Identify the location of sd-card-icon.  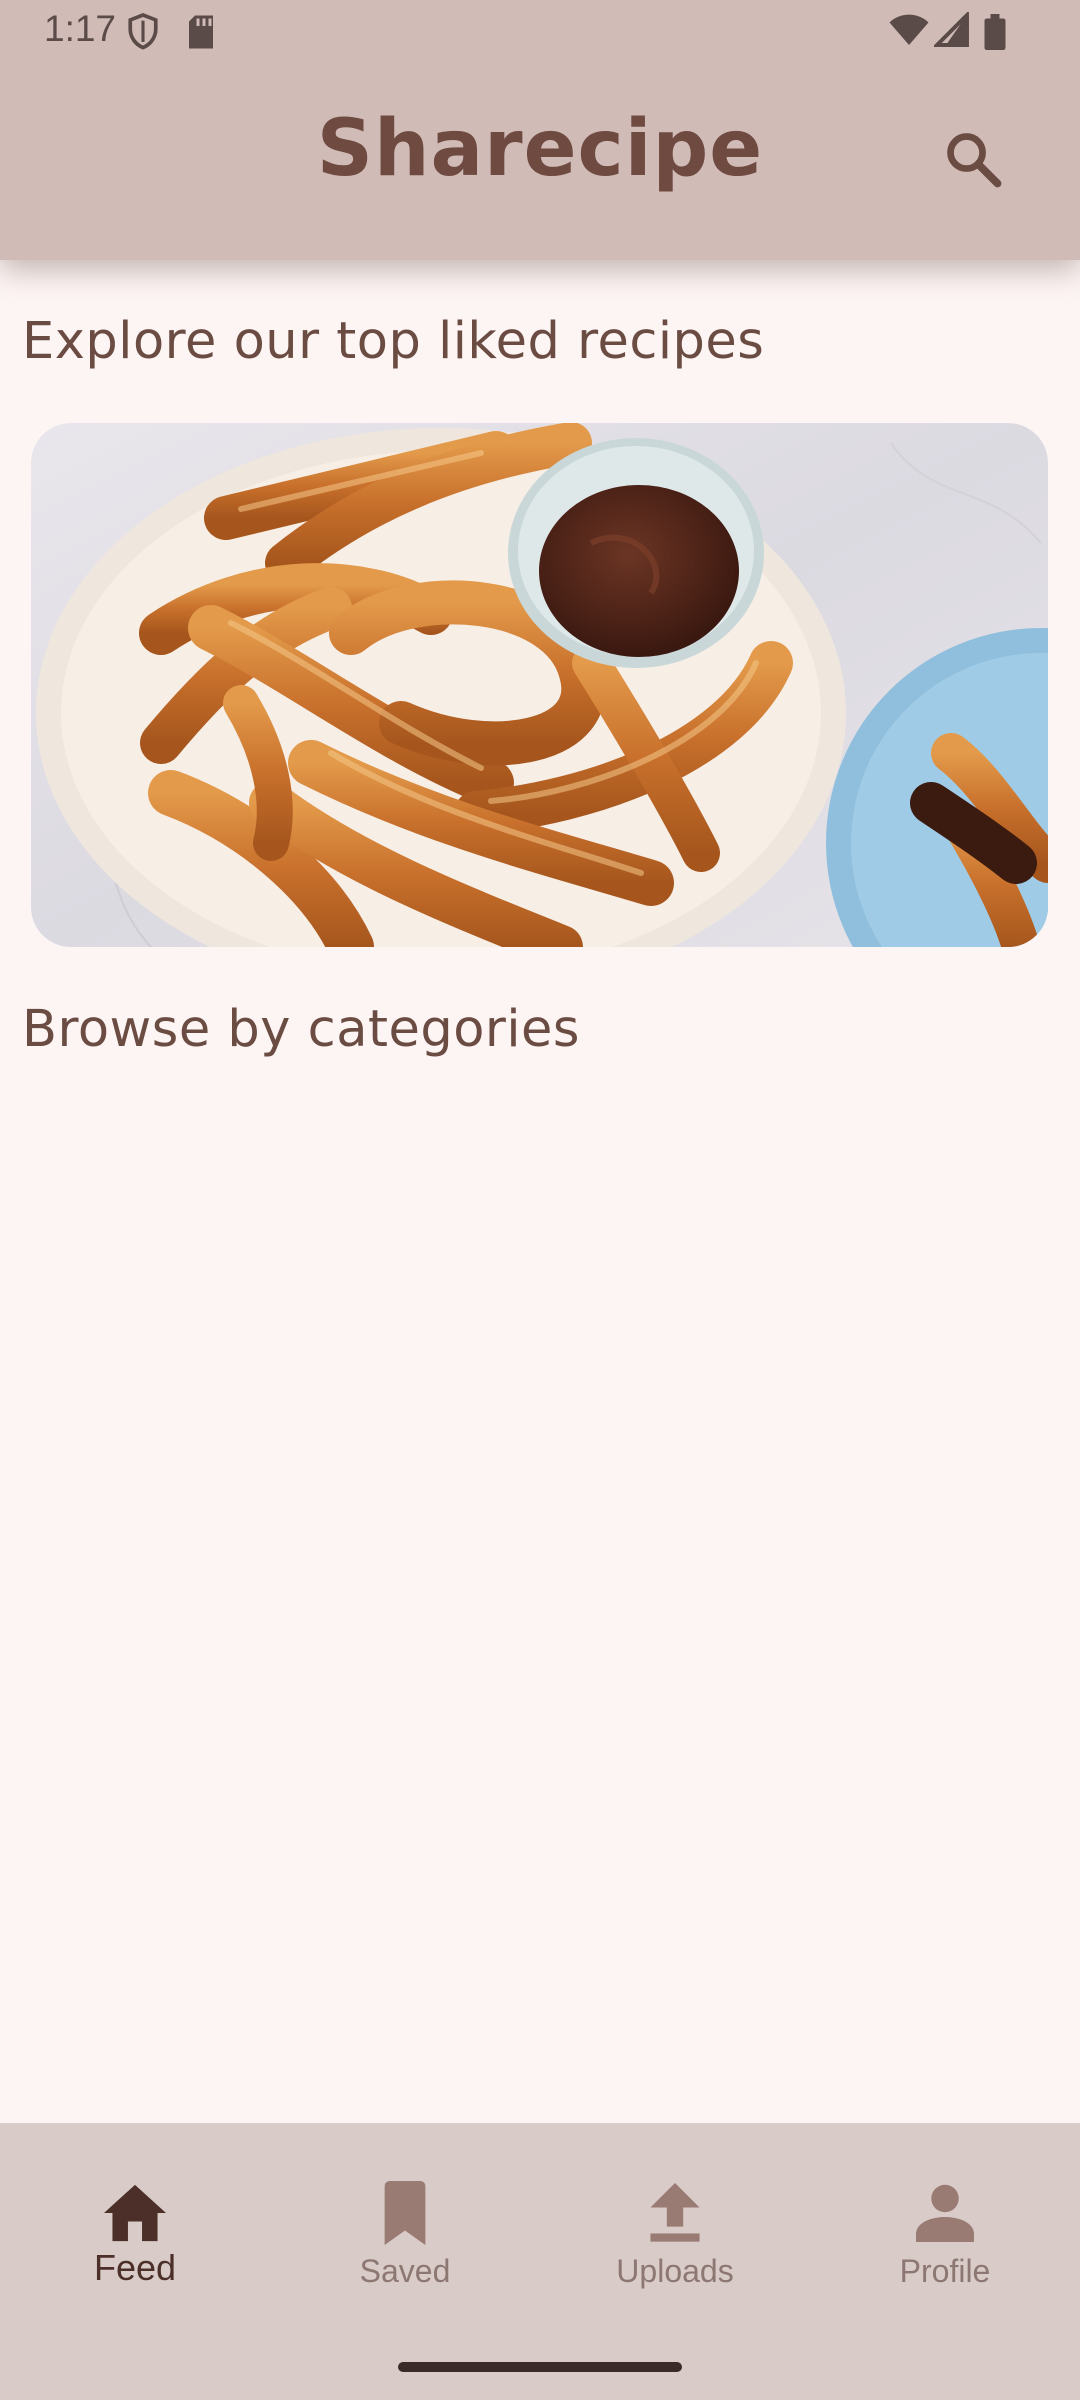
(201, 34).